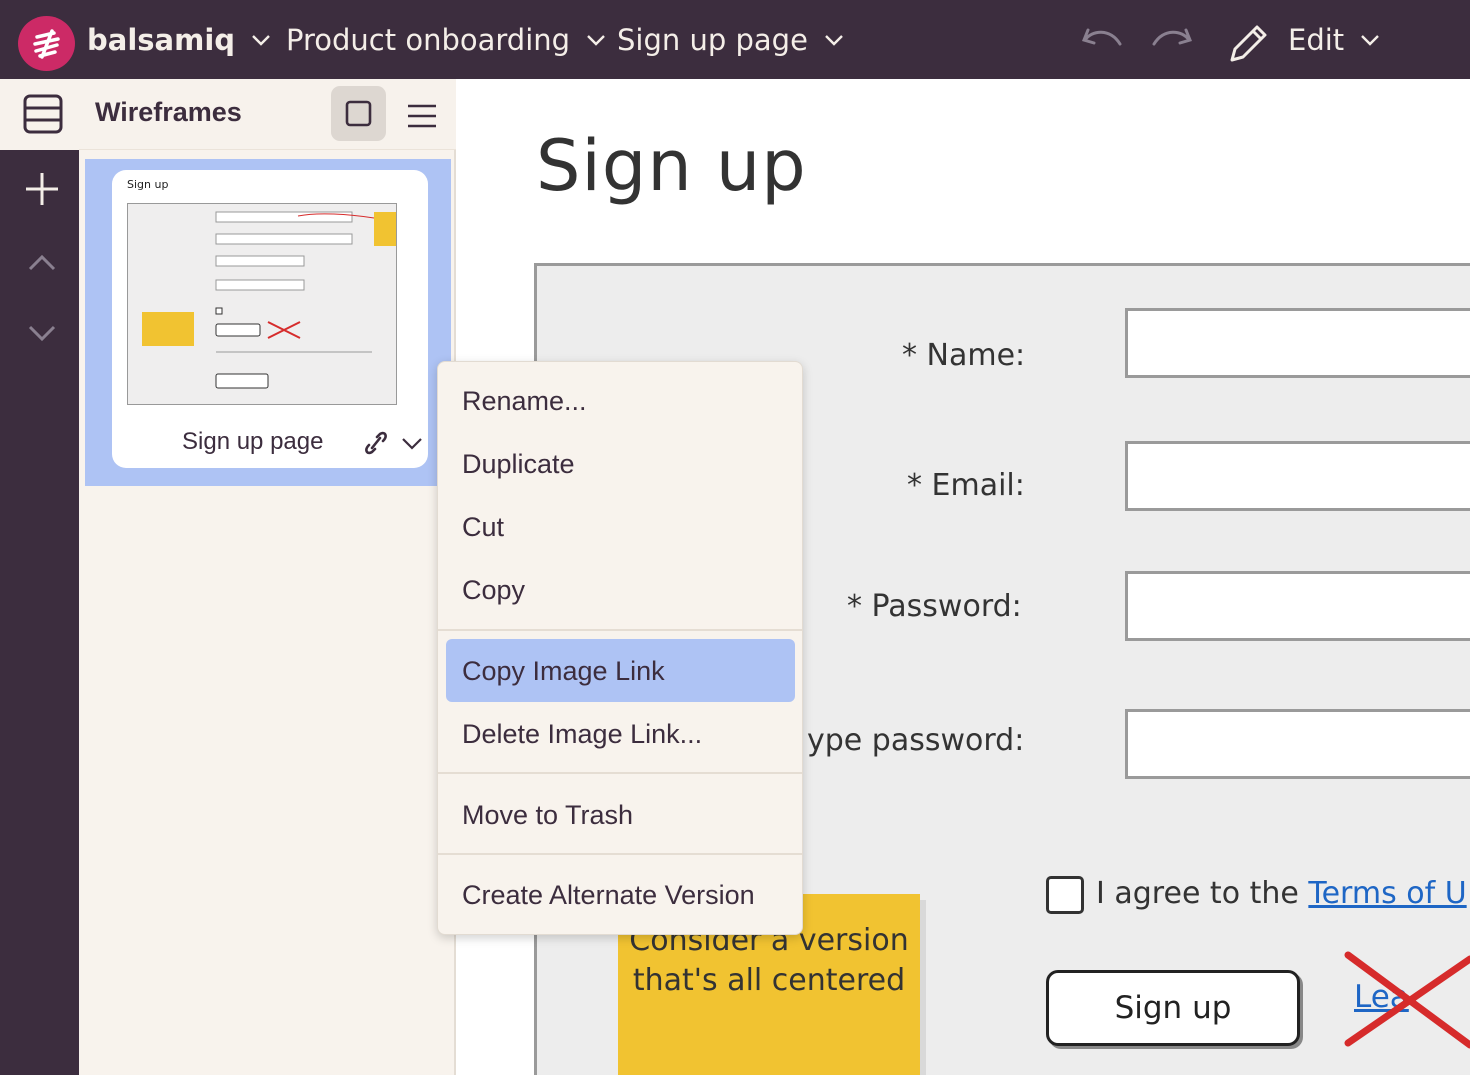  Describe the element at coordinates (267, 114) in the screenshot. I see `panel-header: Wireframes` at that location.